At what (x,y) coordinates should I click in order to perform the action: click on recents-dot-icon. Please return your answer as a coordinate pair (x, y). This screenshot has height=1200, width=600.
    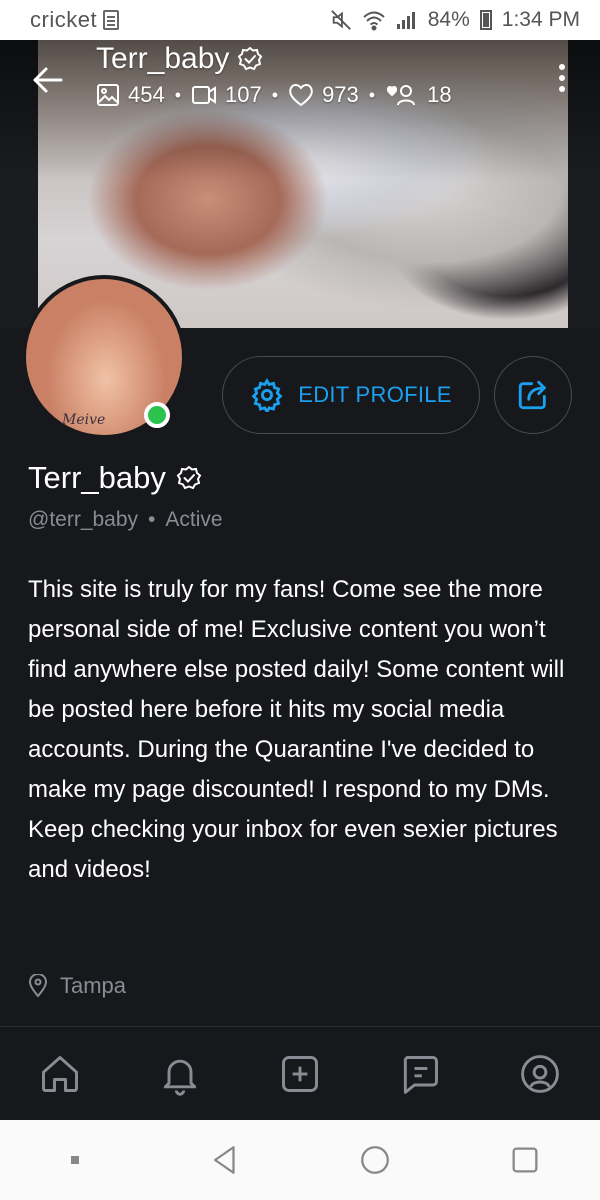
    Looking at the image, I should click on (75, 1160).